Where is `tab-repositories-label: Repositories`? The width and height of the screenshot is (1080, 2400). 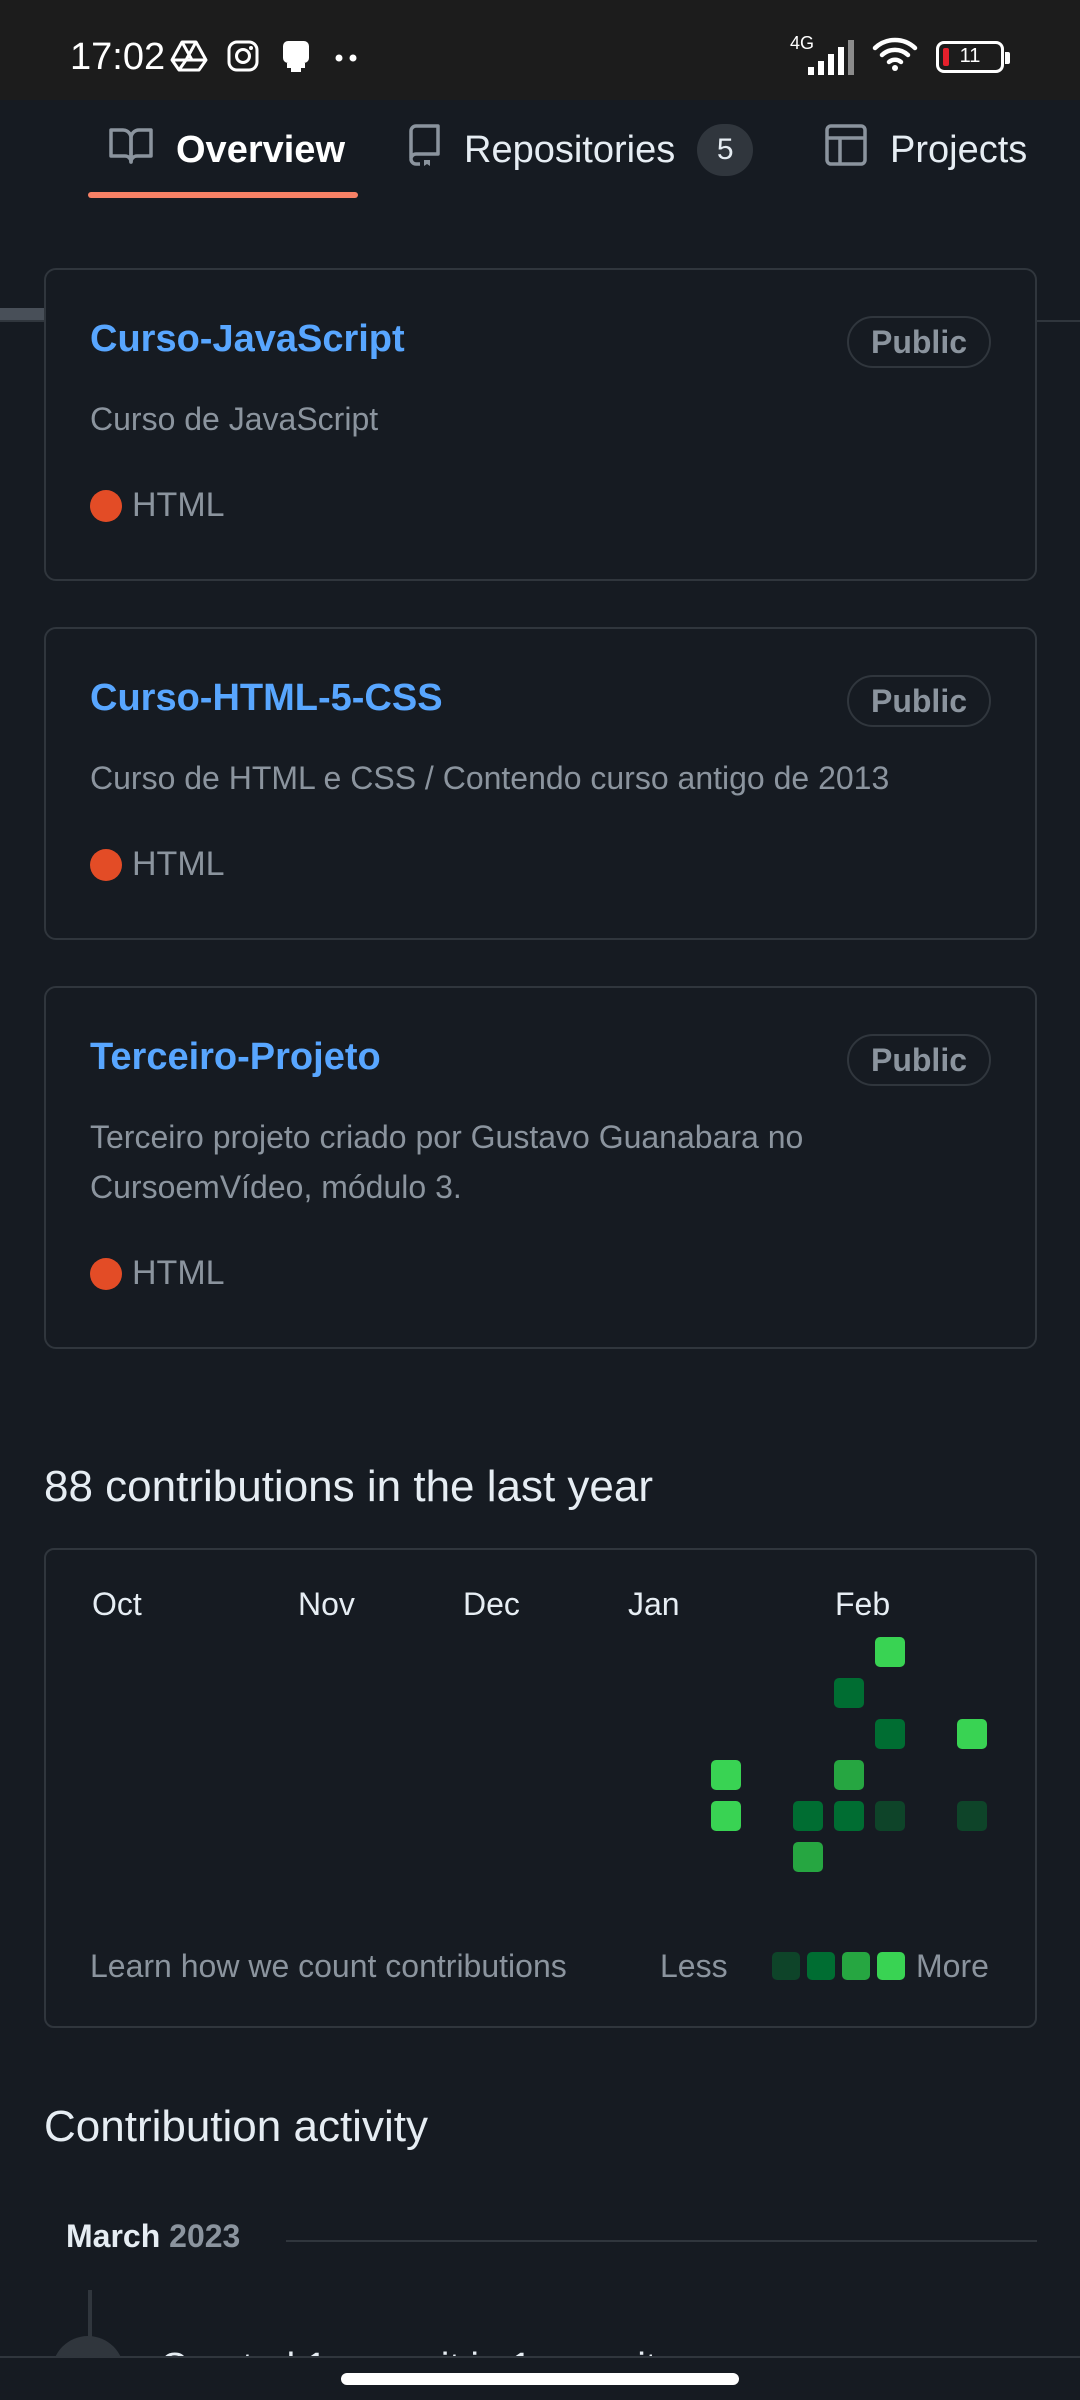 tab-repositories-label: Repositories is located at coordinates (570, 149).